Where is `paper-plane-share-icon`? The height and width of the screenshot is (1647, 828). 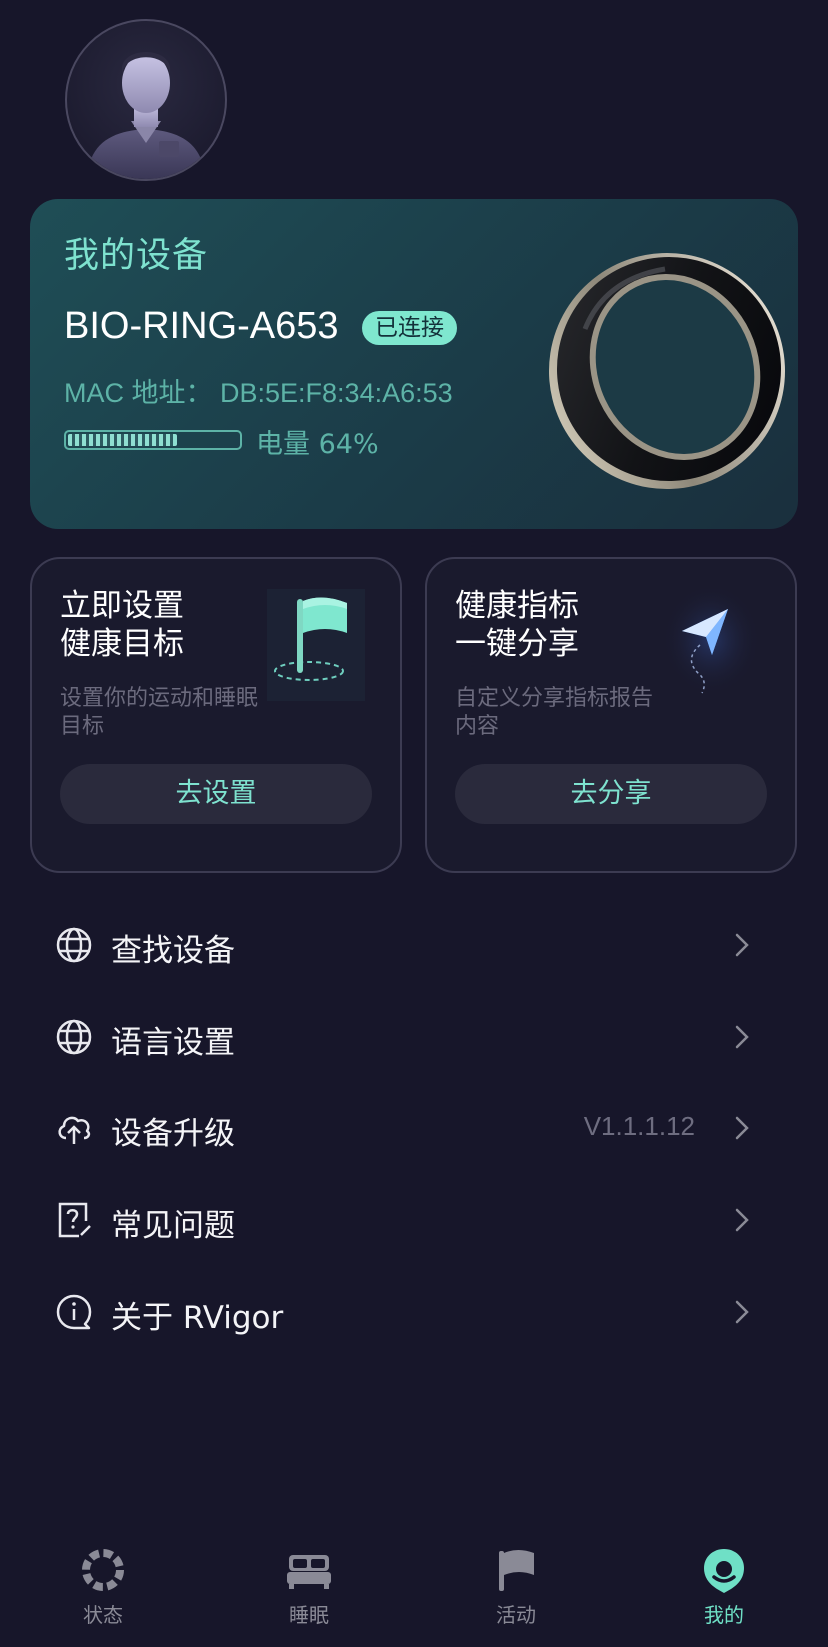 paper-plane-share-icon is located at coordinates (711, 645).